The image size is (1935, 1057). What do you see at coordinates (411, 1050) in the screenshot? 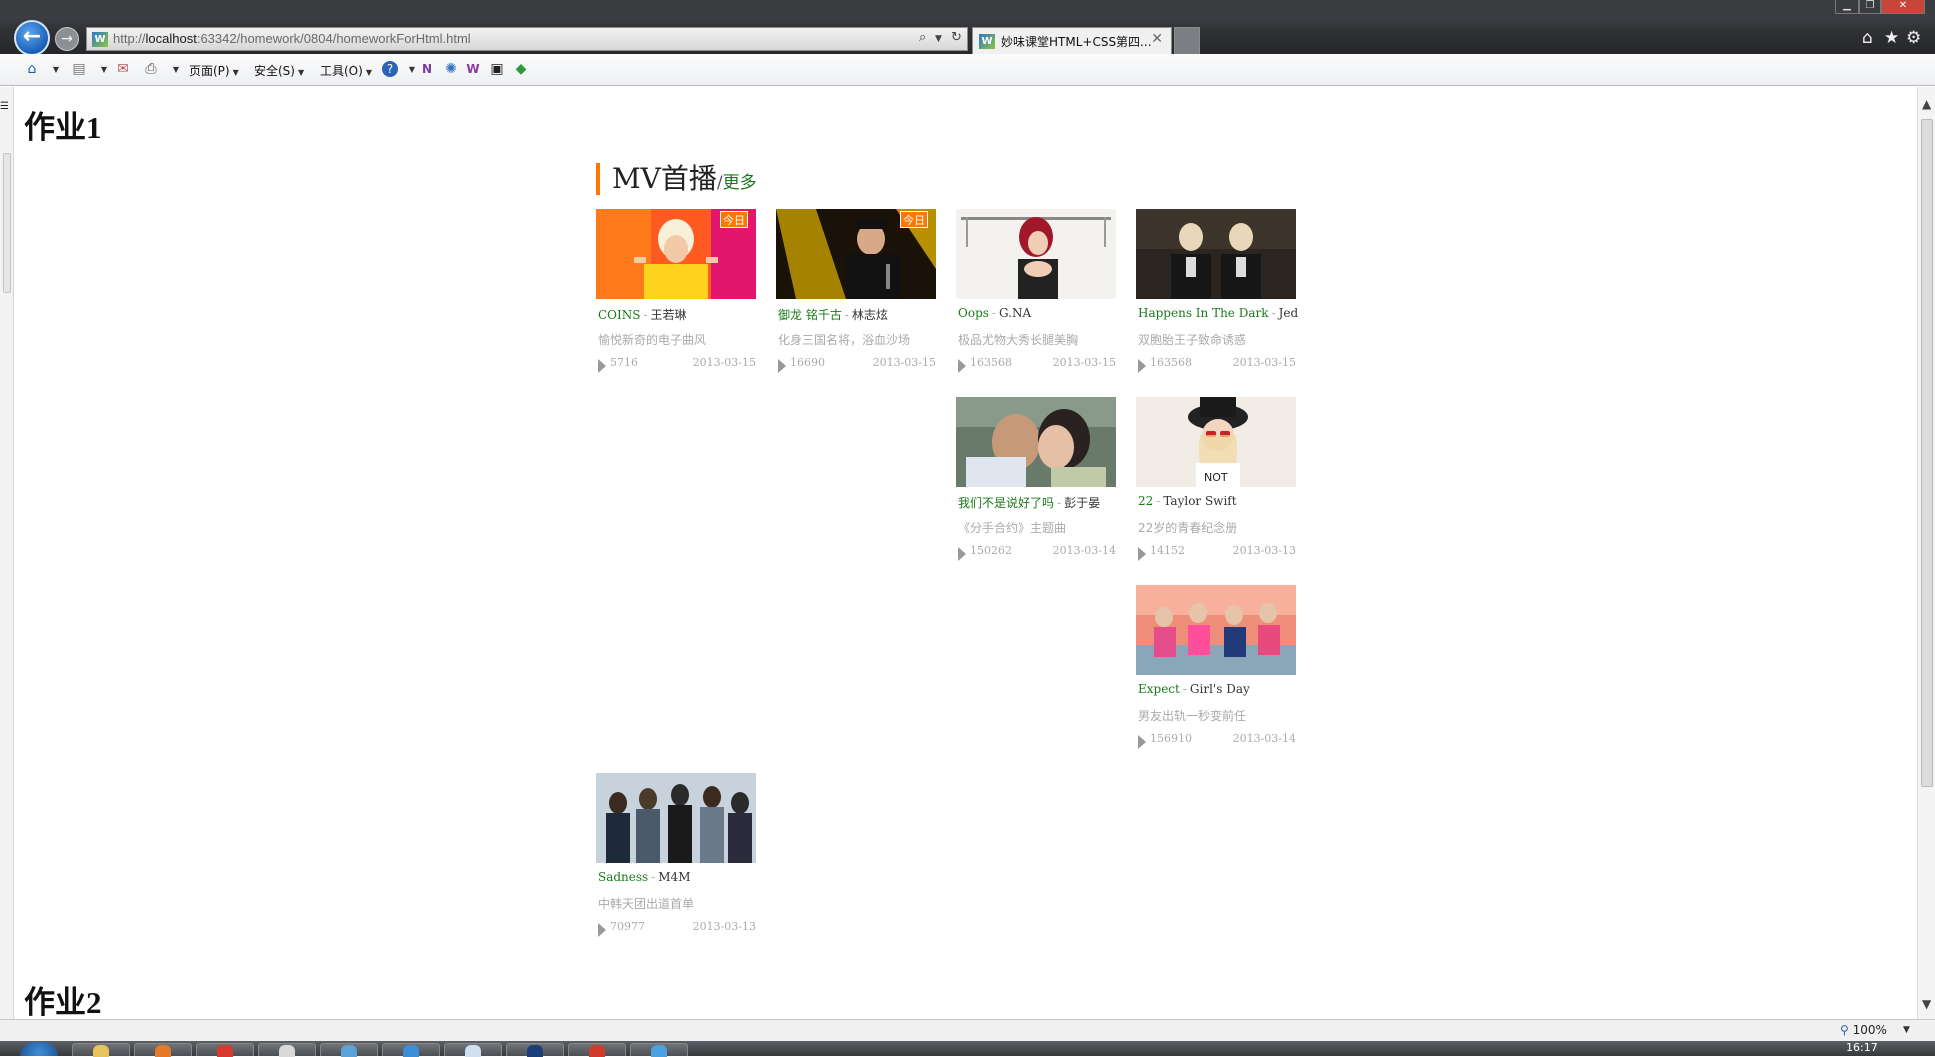
I see `taskbar-app-k` at bounding box center [411, 1050].